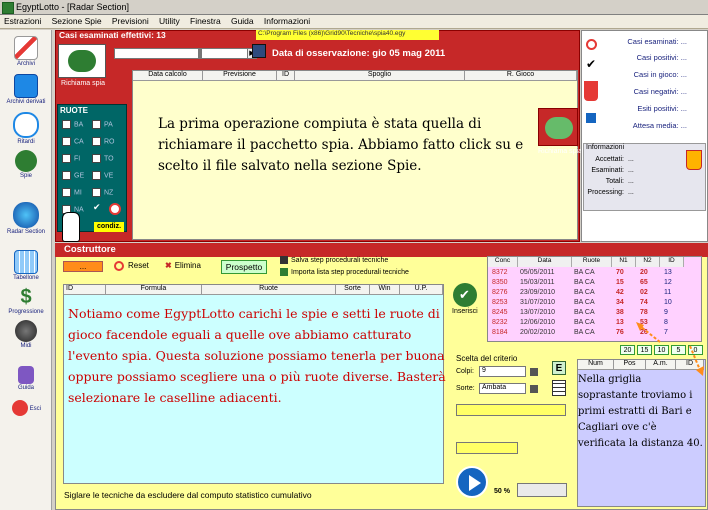  I want to click on sidebar-item-progressione: $ Progressione, so click(26, 300).